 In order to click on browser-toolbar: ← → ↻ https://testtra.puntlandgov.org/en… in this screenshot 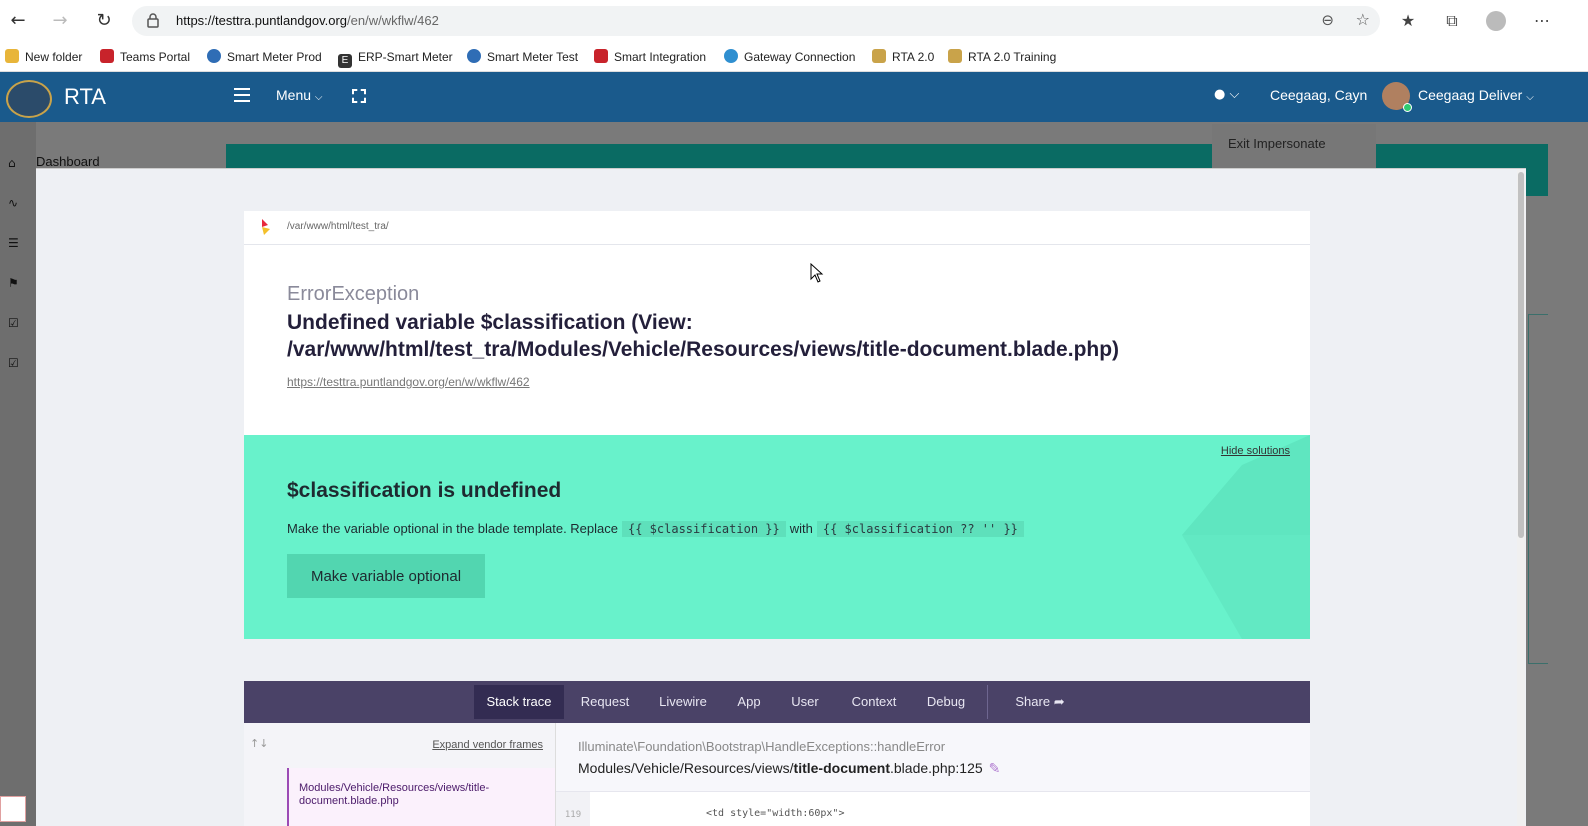, I will do `click(794, 21)`.